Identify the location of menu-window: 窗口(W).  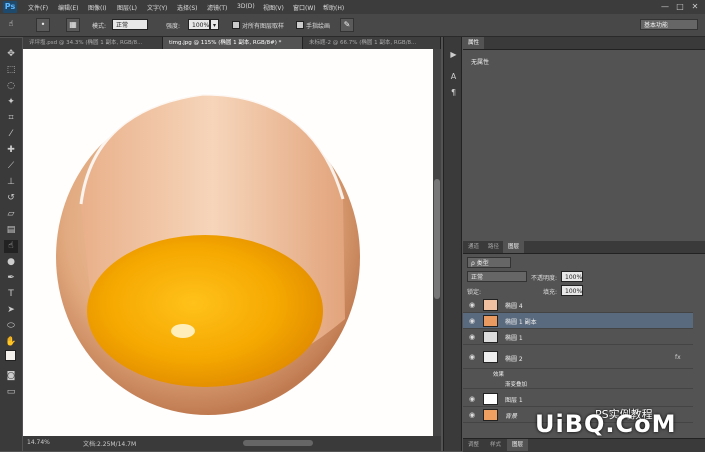
(304, 7).